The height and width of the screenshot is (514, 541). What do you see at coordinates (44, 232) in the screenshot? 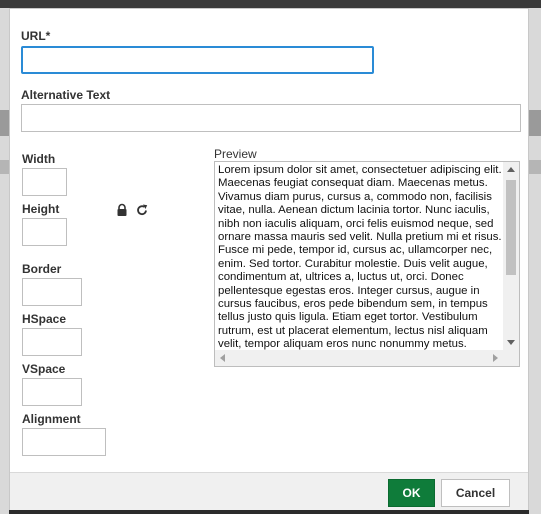
I see `height-input` at bounding box center [44, 232].